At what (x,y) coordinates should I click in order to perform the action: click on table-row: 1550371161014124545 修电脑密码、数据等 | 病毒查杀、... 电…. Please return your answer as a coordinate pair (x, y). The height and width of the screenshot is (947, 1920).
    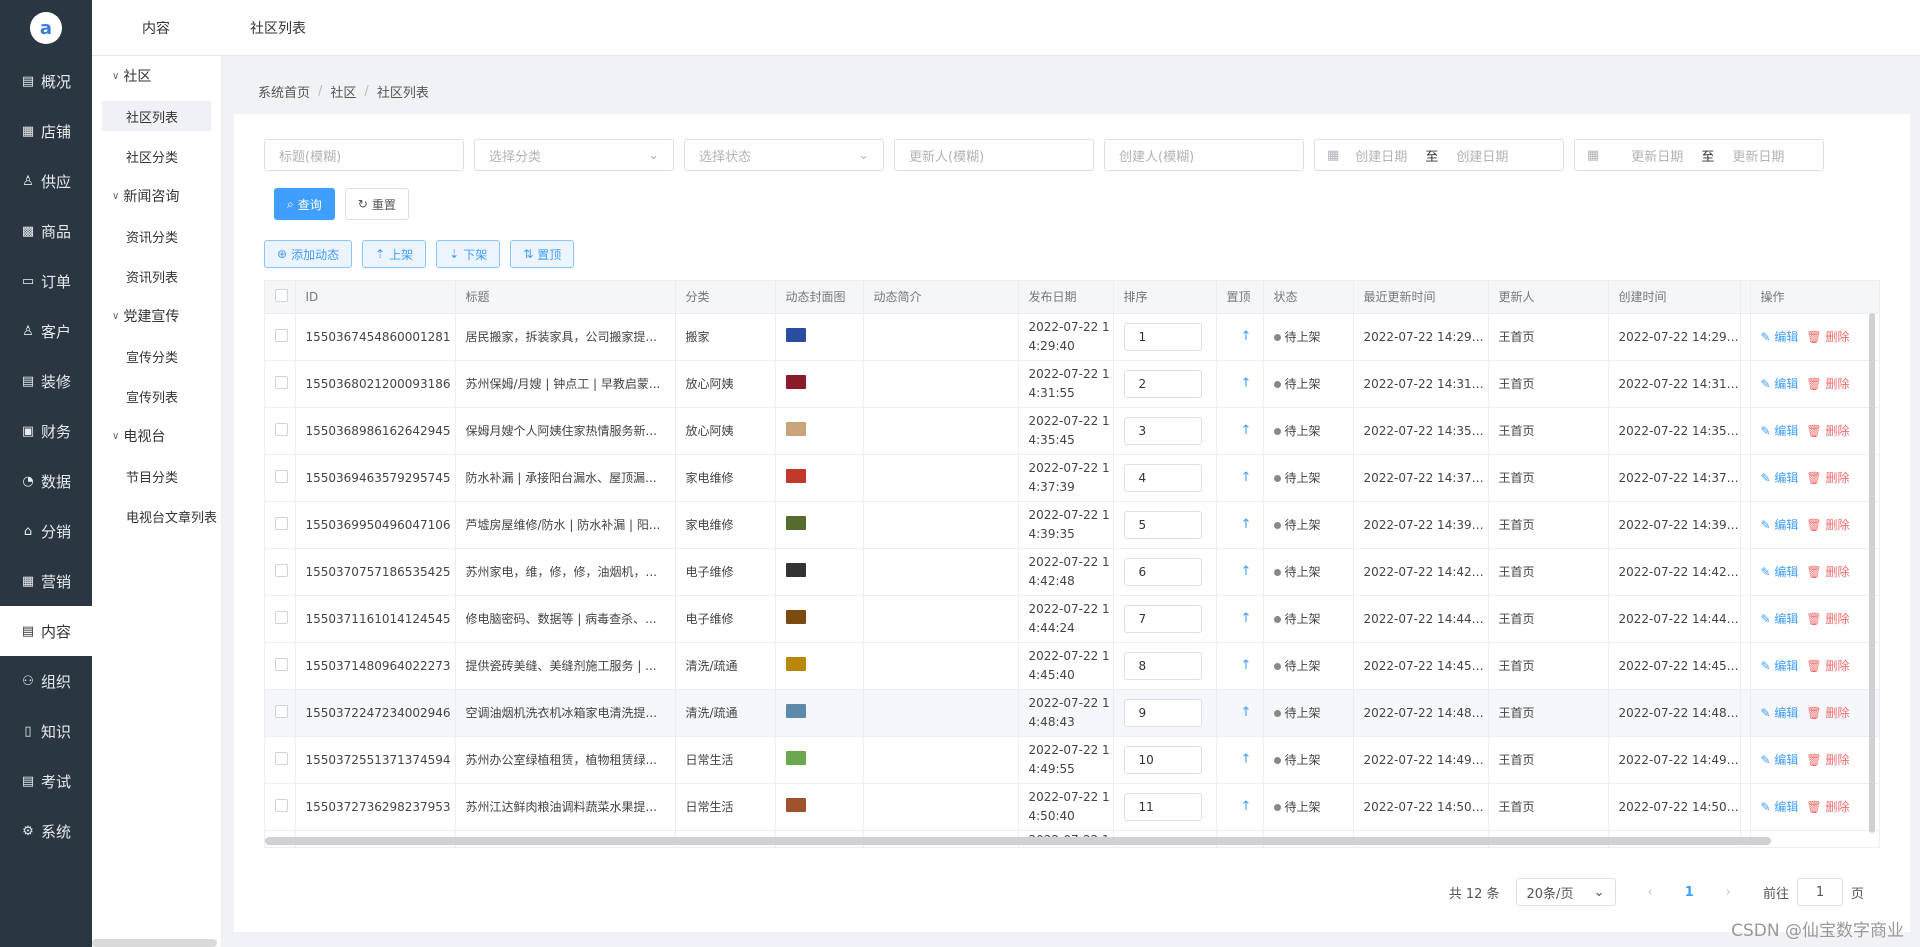
    Looking at the image, I should click on (1072, 619).